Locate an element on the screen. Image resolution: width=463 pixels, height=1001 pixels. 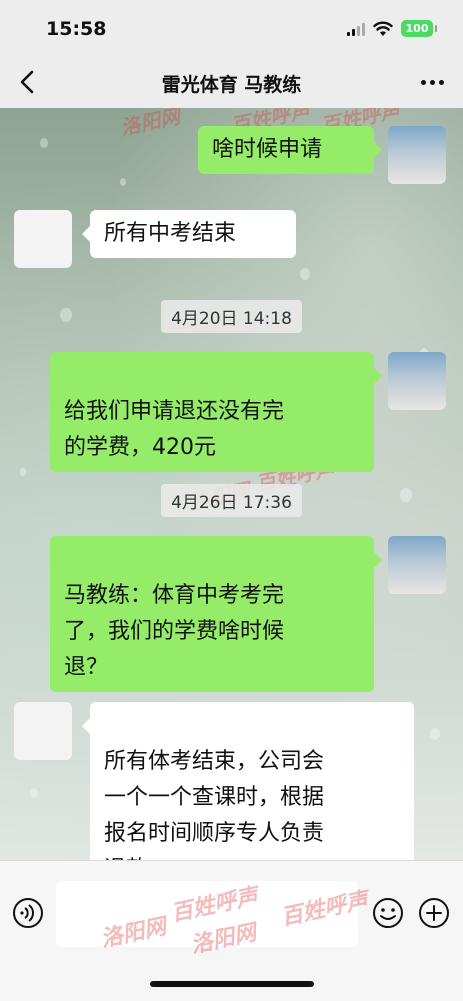
voice-icon is located at coordinates (28, 913).